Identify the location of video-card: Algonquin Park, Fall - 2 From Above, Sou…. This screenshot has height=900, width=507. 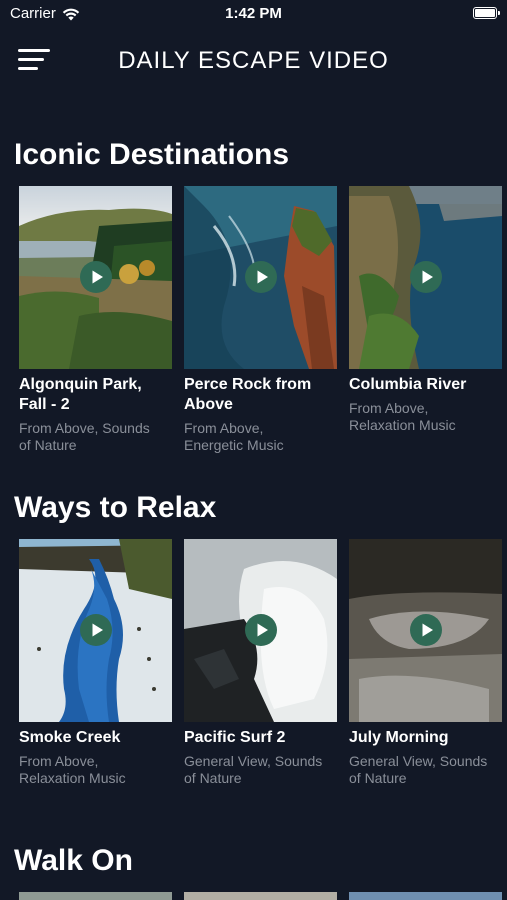
(95, 320).